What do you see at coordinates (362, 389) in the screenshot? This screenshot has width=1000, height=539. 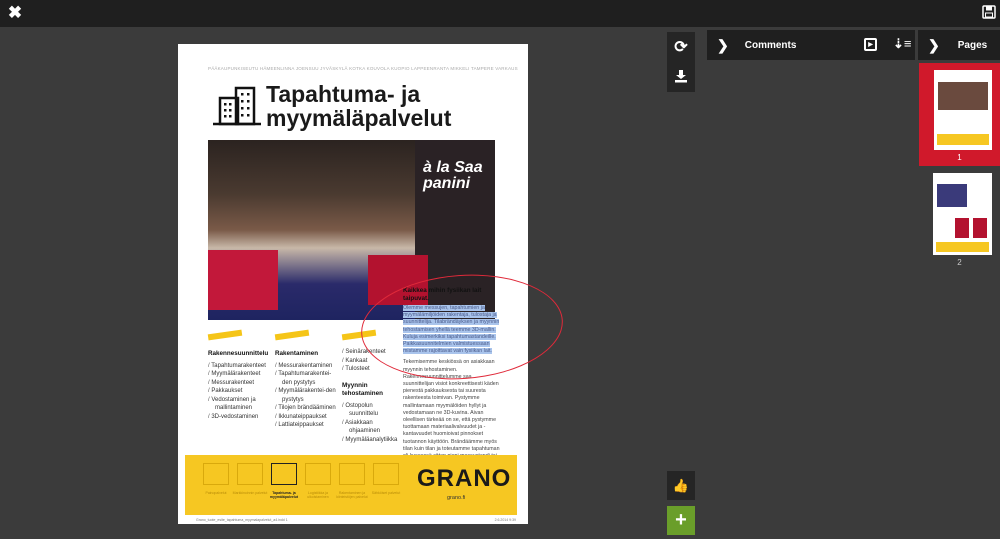 I see `column-heading: Myynnin tehostaminen` at bounding box center [362, 389].